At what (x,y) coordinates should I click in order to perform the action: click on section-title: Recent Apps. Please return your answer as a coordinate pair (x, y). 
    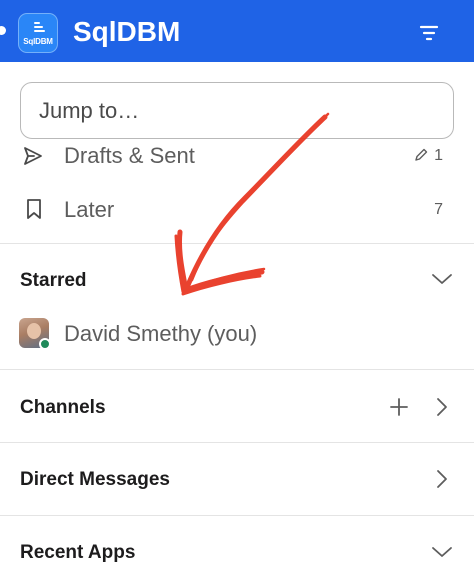
    Looking at the image, I should click on (78, 552).